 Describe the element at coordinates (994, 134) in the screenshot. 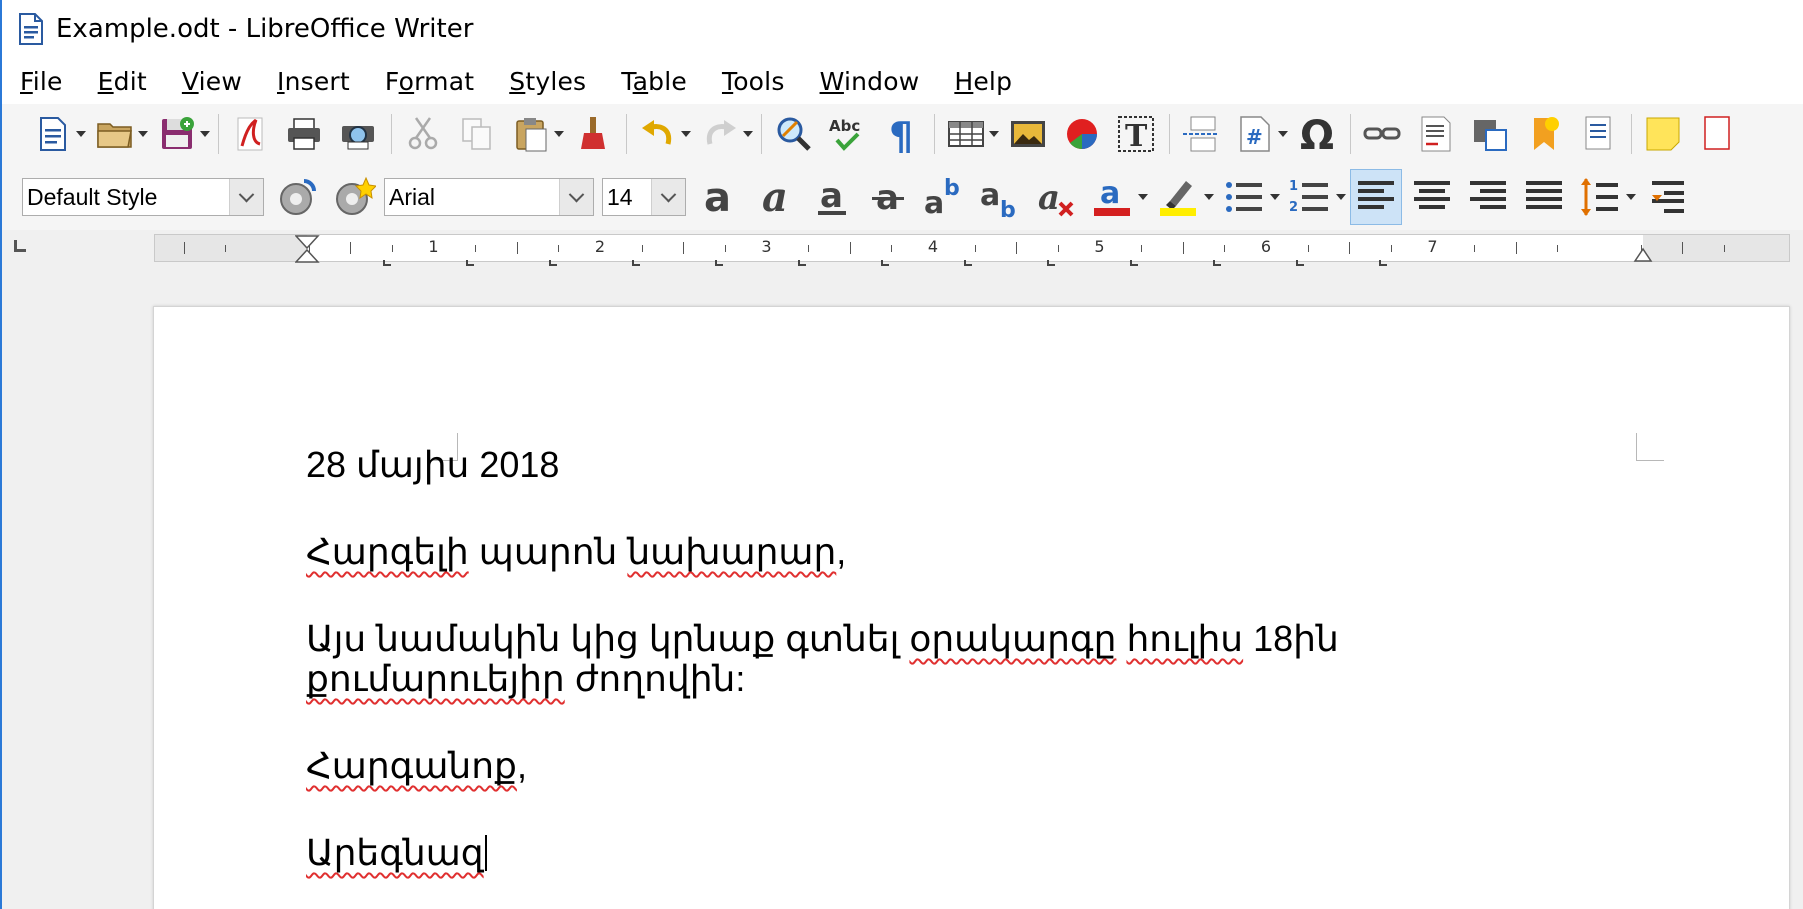

I see `insert-table-dropdown` at that location.